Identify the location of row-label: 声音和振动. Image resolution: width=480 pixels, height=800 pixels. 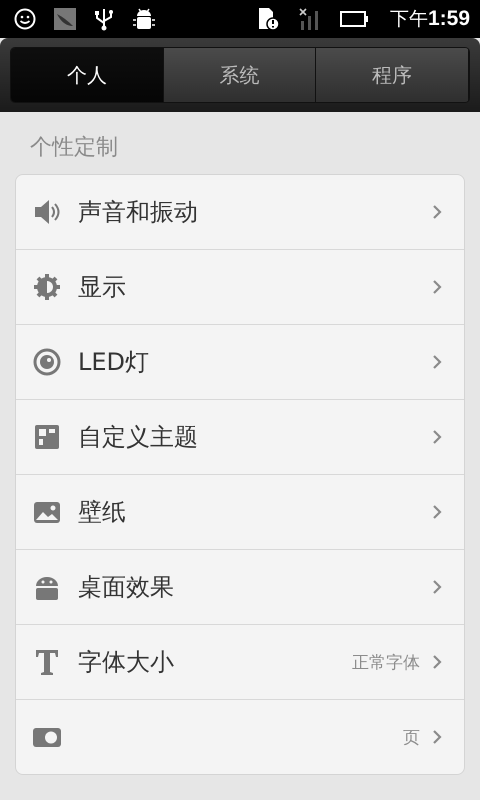
(138, 212).